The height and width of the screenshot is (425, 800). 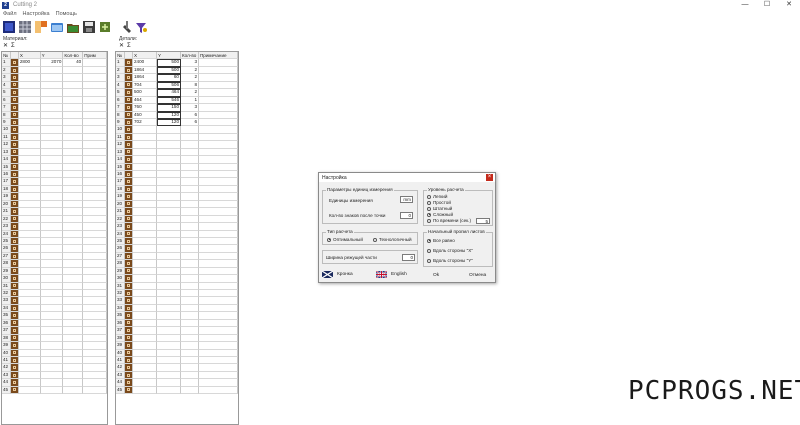 I want to click on table-cell: 2, so click(x=190, y=93).